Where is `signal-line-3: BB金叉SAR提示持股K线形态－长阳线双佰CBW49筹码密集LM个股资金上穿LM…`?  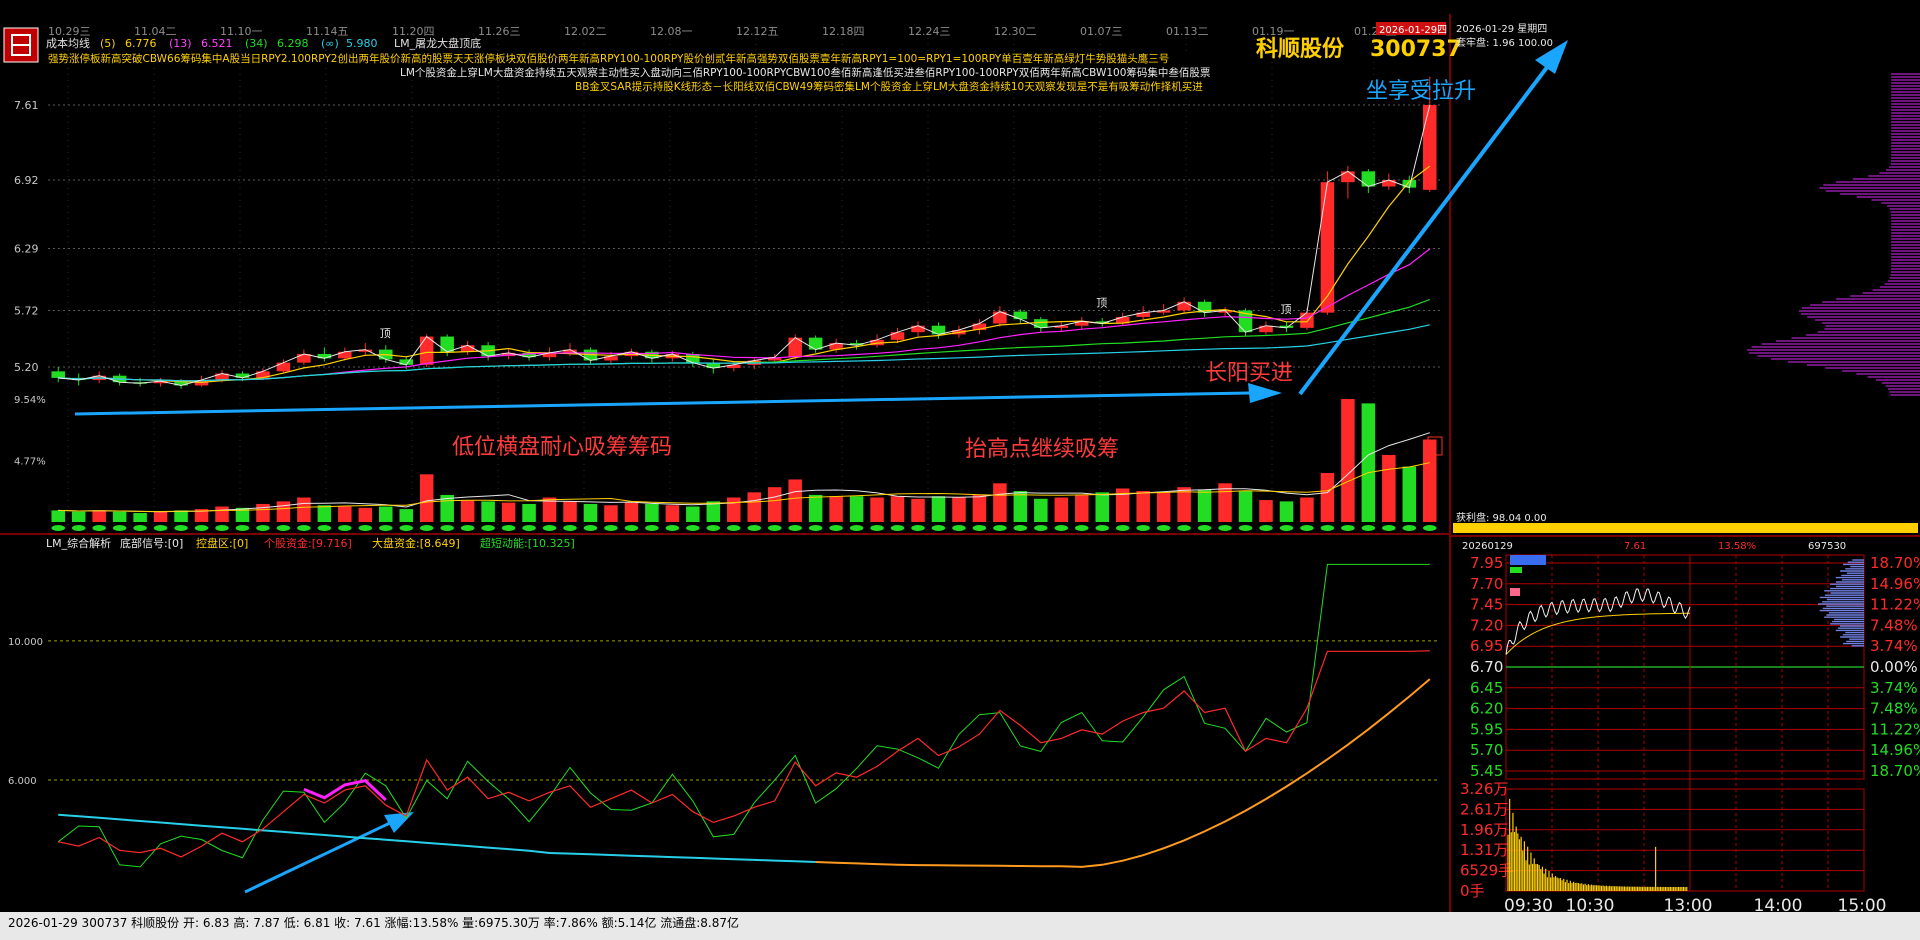
signal-line-3: BB金叉SAR提示持股K线形态－长阳线双佰CBW49筹码密集LM个股资金上穿LM… is located at coordinates (889, 86).